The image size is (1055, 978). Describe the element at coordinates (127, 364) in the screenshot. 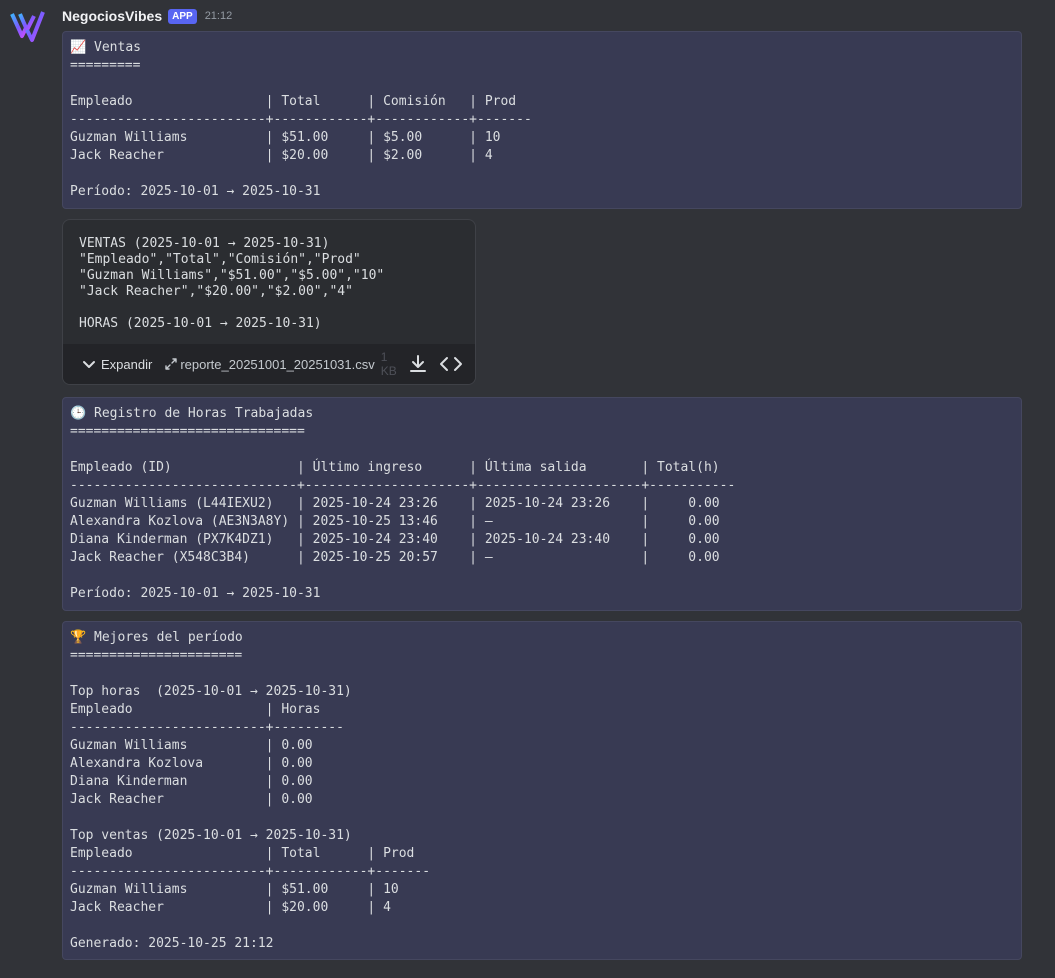

I see `expand-label: Expandir` at that location.